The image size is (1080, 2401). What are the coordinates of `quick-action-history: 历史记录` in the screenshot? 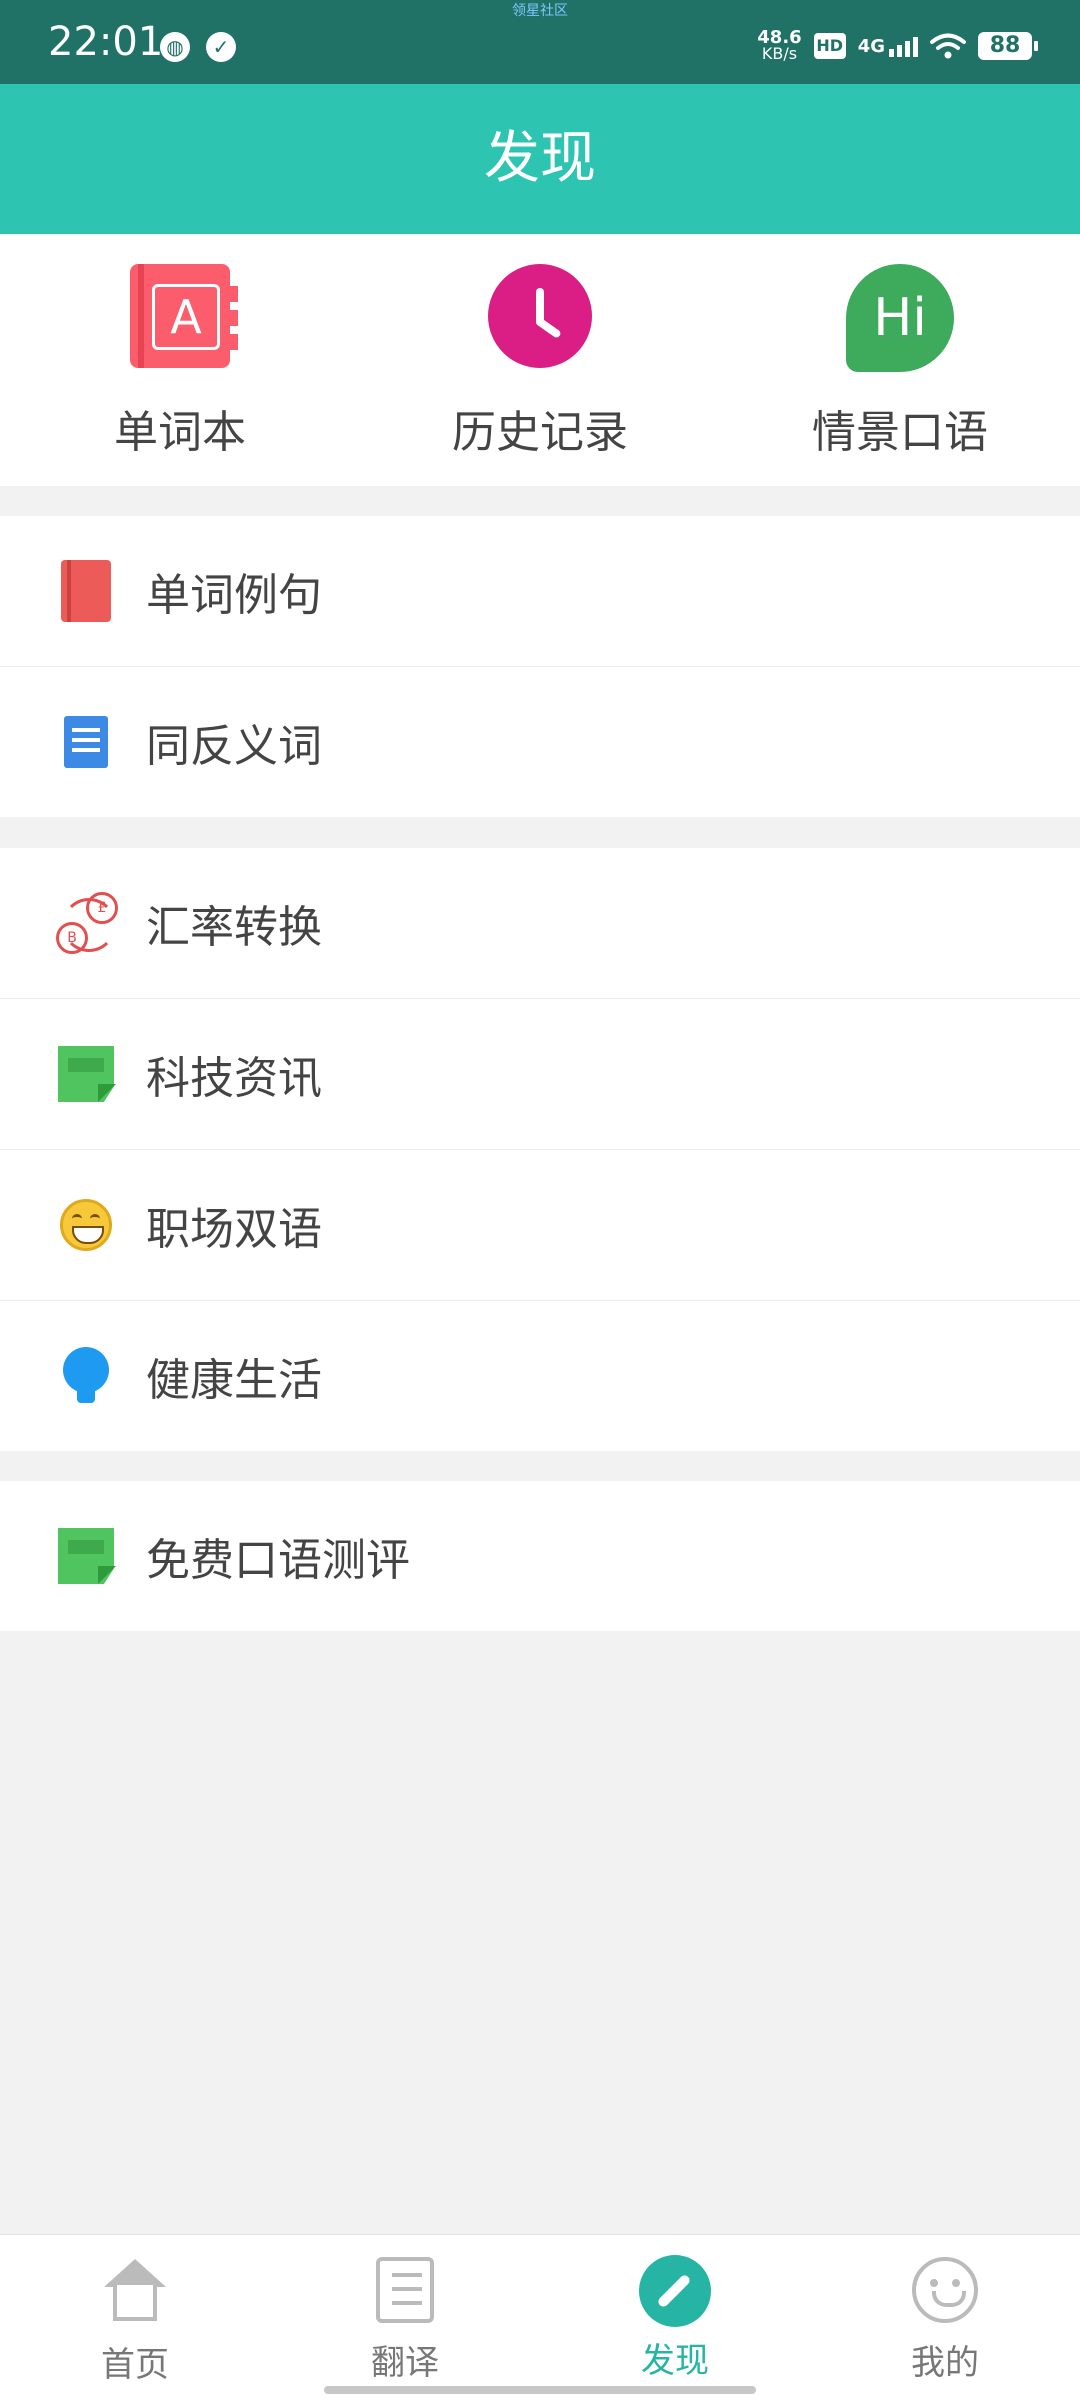 It's located at (540, 364).